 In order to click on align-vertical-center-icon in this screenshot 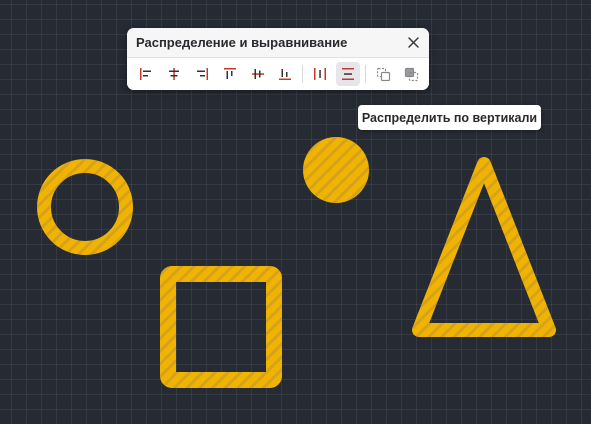, I will do `click(257, 74)`.